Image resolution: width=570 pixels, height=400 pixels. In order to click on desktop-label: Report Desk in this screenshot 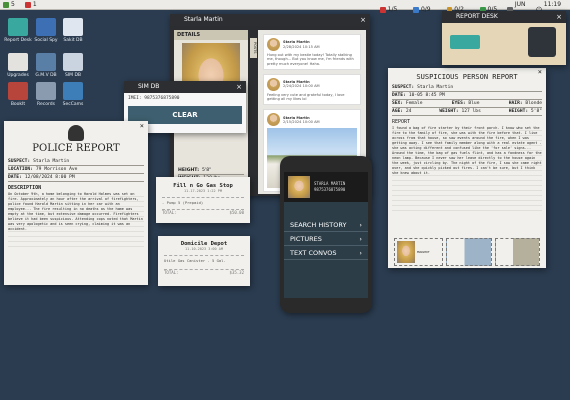, I will do `click(18, 40)`.